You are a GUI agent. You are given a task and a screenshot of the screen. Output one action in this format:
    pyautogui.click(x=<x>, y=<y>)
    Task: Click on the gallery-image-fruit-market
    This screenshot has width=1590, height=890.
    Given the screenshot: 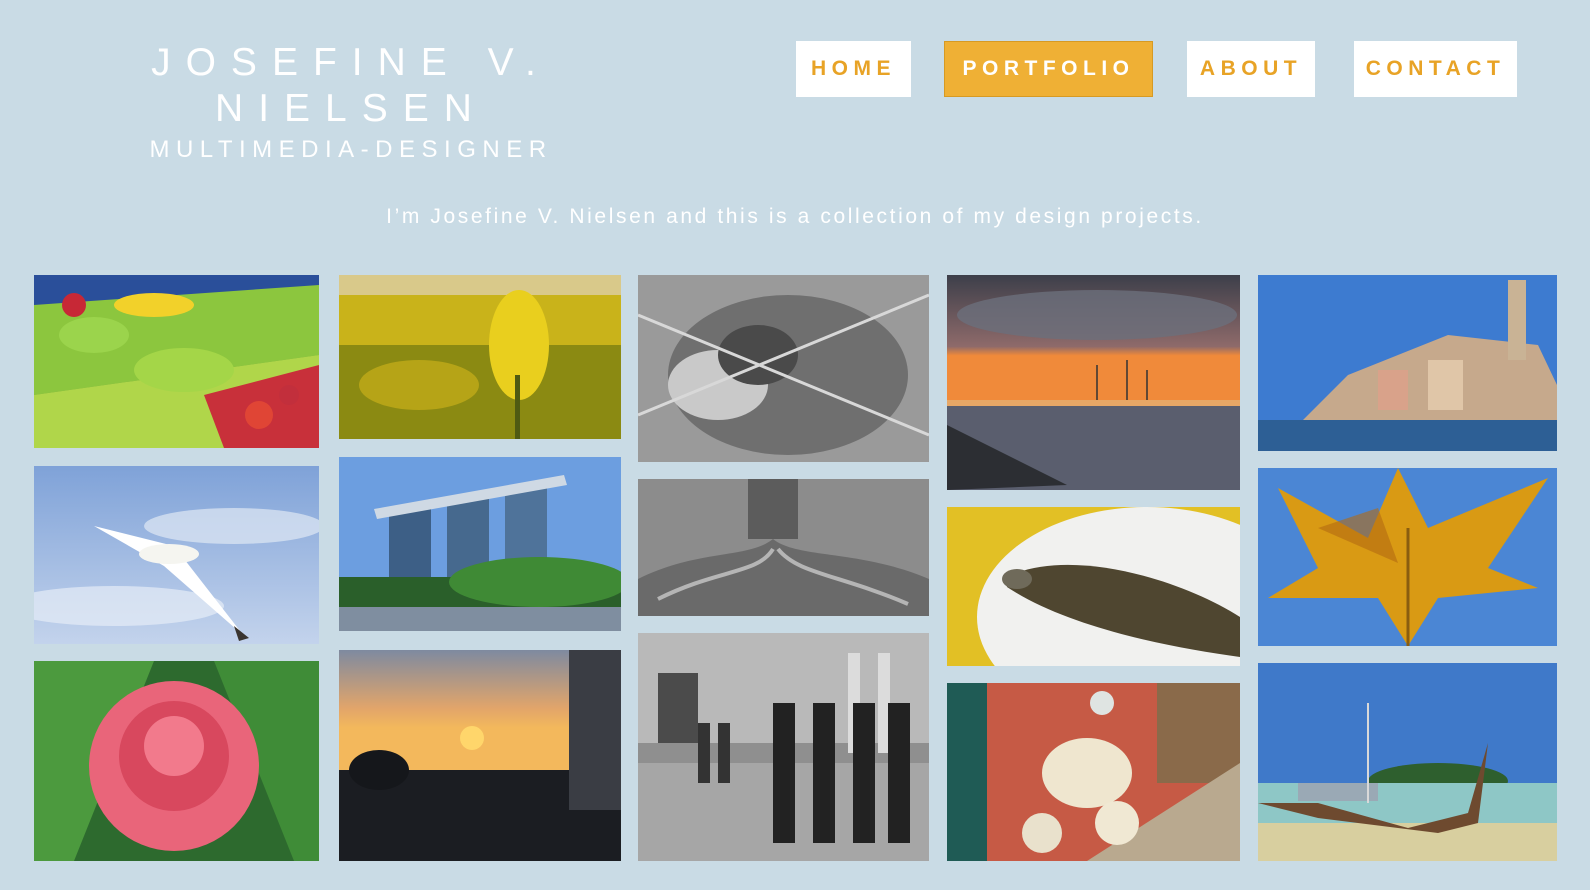 What is the action you would take?
    pyautogui.click(x=176, y=361)
    